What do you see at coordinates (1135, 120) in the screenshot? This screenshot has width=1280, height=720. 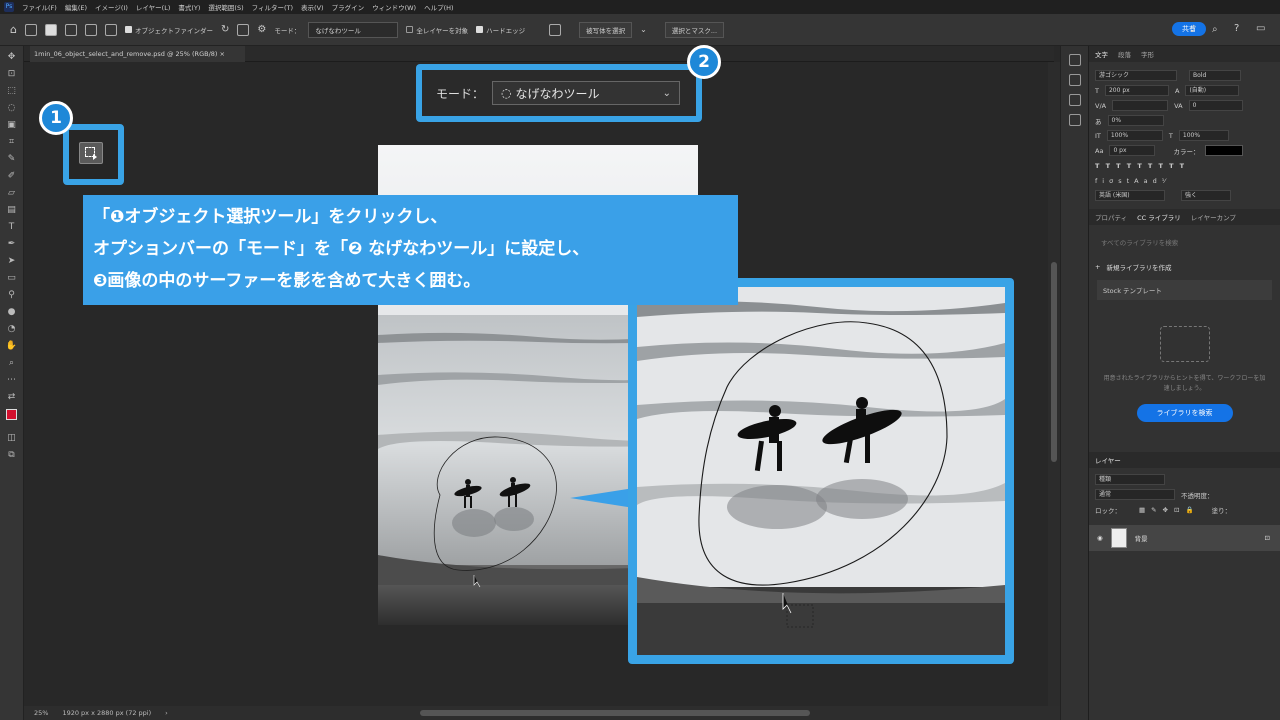 I see `tsume-field: 0%` at bounding box center [1135, 120].